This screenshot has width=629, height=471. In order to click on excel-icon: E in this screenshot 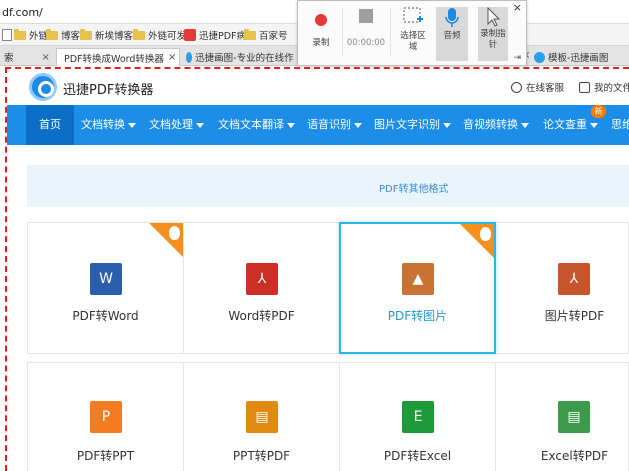, I will do `click(418, 417)`.